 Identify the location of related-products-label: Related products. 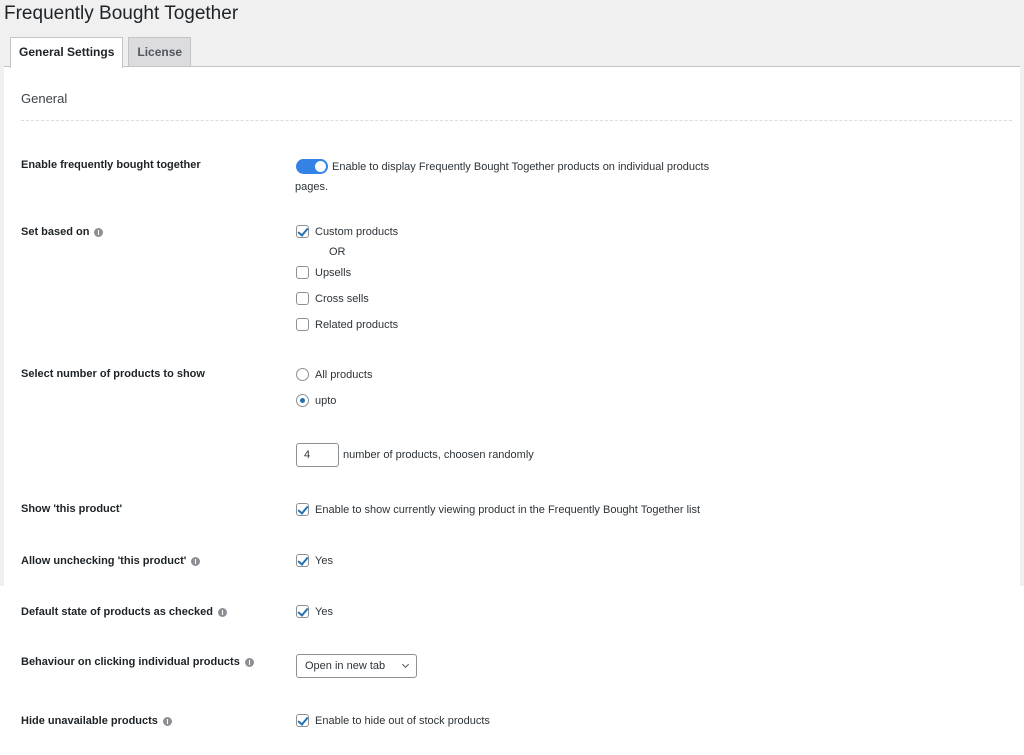
(357, 324).